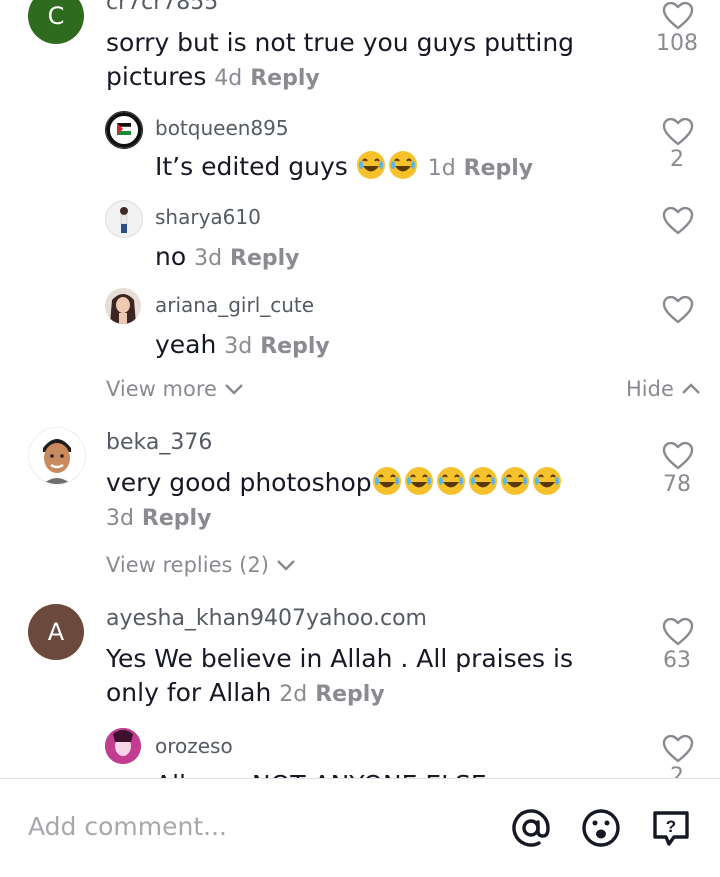 This screenshot has width=720, height=877. I want to click on comment-input-bar: Add comment... ?, so click(360, 827).